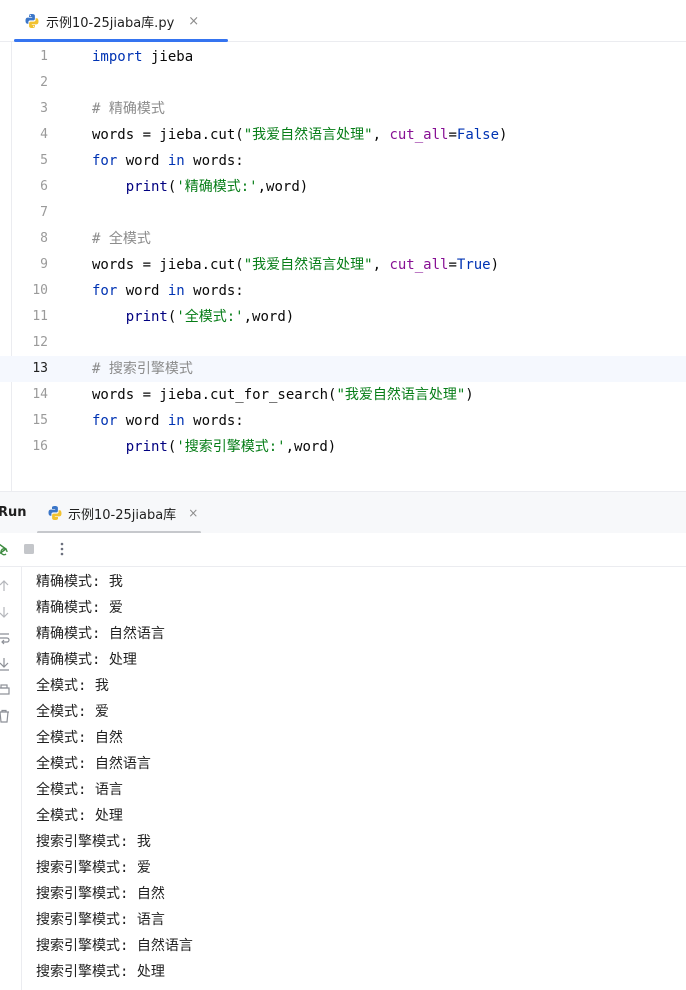  I want to click on console-side-toolbar, so click(11, 778).